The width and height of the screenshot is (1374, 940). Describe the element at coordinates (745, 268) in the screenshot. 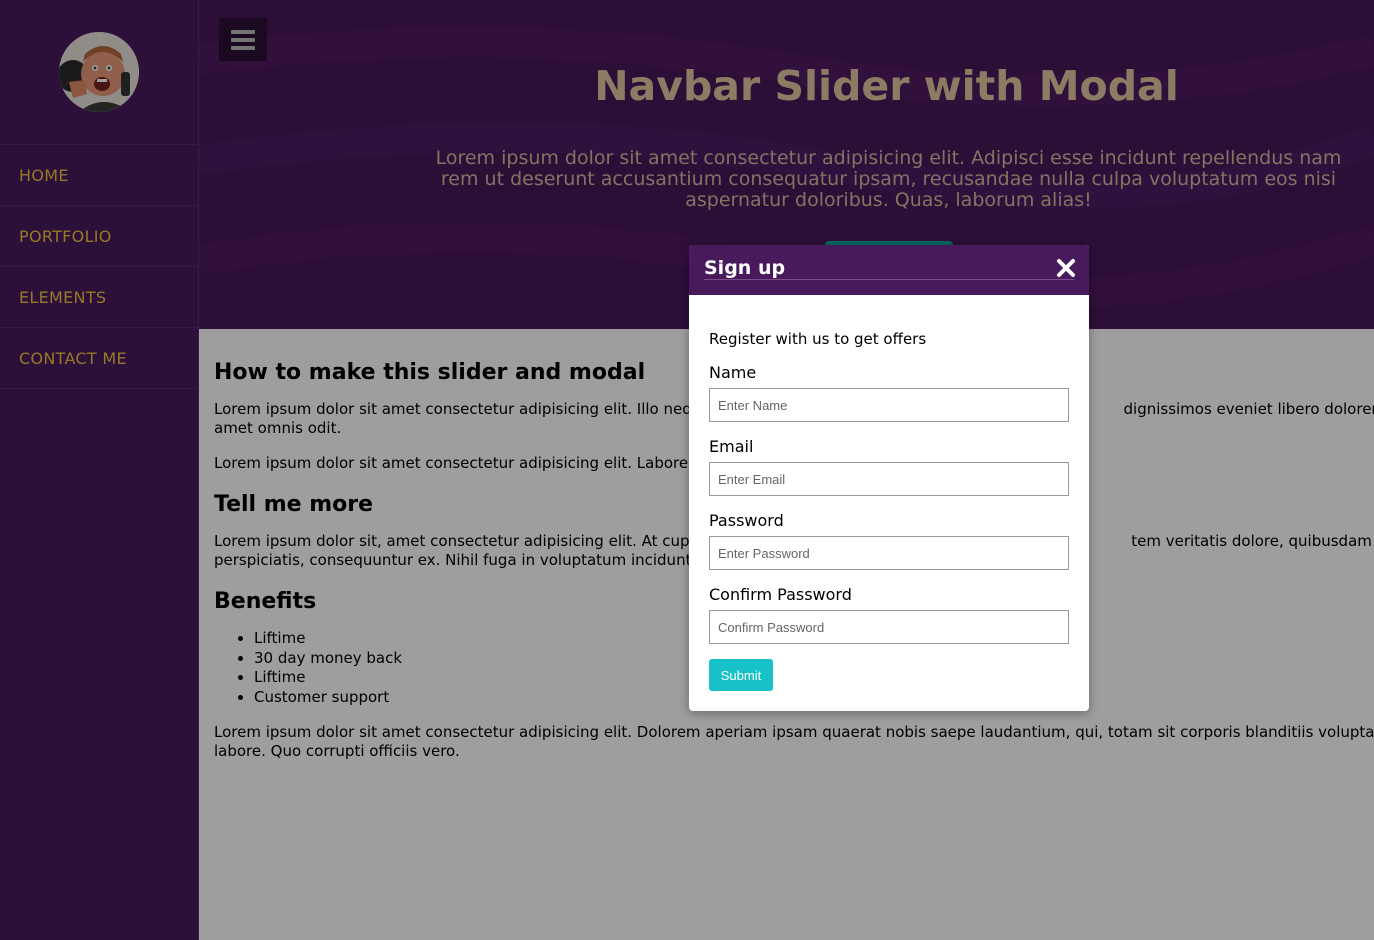

I see `modal-title: Sign up` at that location.